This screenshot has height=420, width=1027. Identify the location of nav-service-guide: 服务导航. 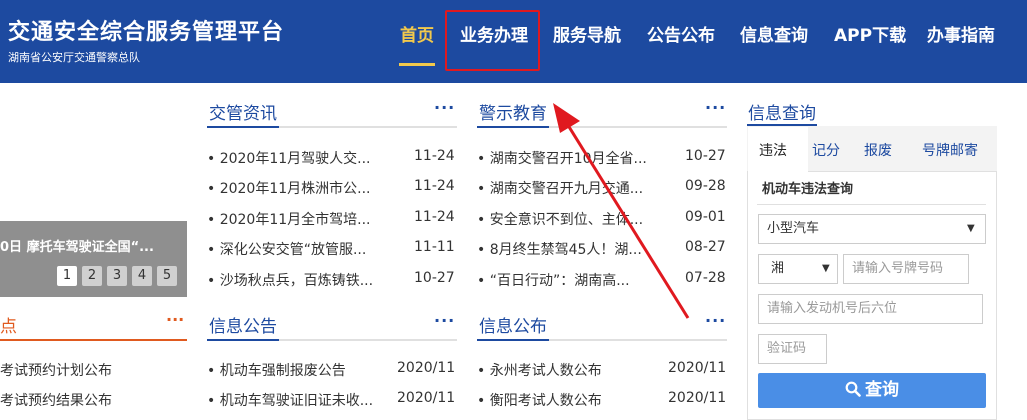
(587, 33).